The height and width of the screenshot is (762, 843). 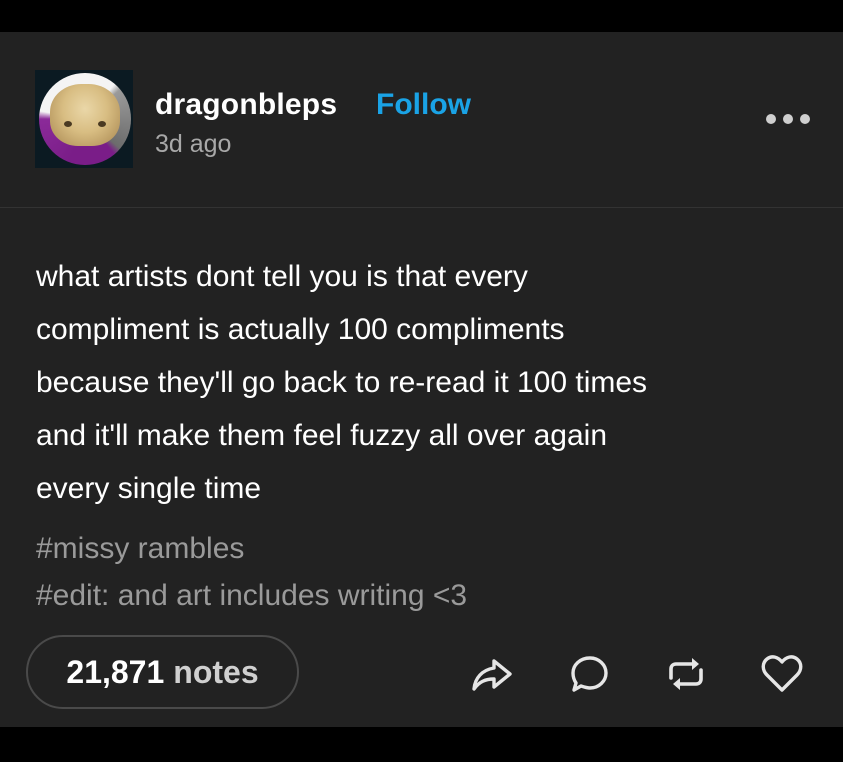 I want to click on heart-icon-graphic, so click(x=782, y=673).